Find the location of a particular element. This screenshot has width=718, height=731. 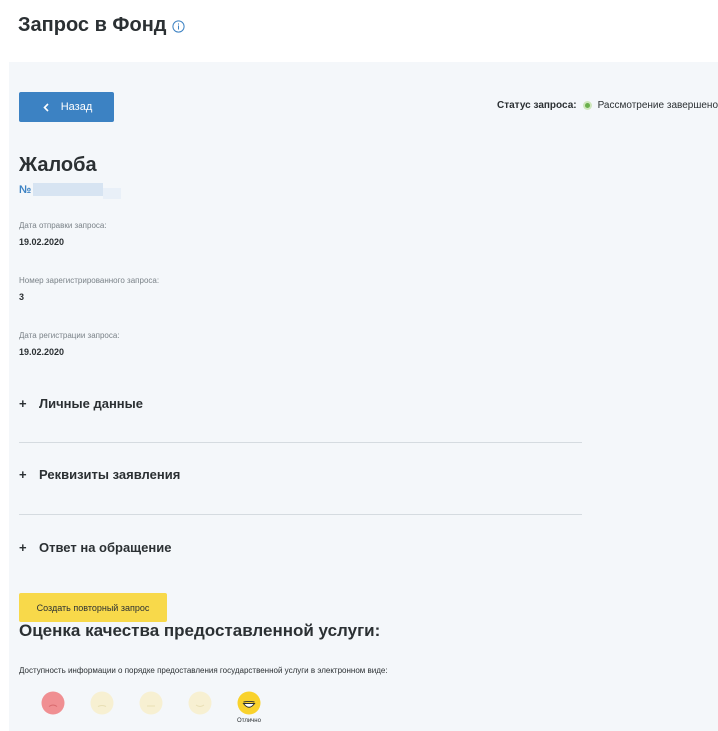

back-button: Назад is located at coordinates (66, 107).